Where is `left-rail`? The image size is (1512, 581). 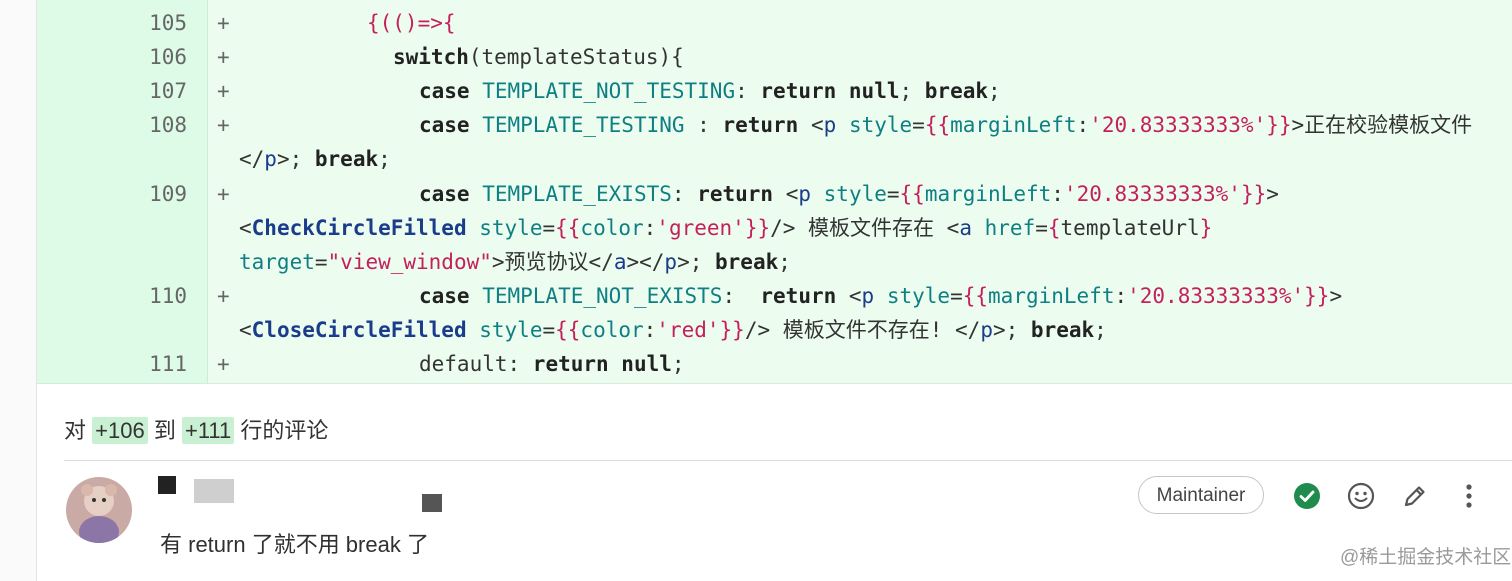
left-rail is located at coordinates (18, 290).